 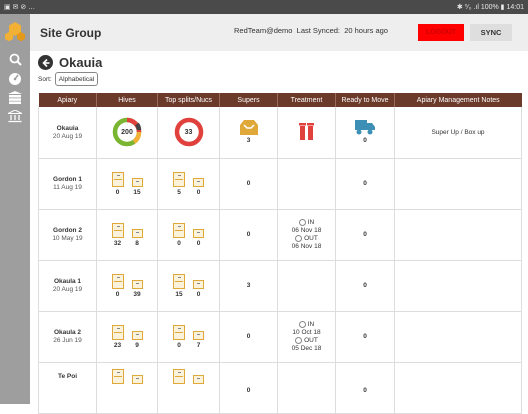 What do you see at coordinates (117, 243) in the screenshot?
I see `hives-count: 32` at bounding box center [117, 243].